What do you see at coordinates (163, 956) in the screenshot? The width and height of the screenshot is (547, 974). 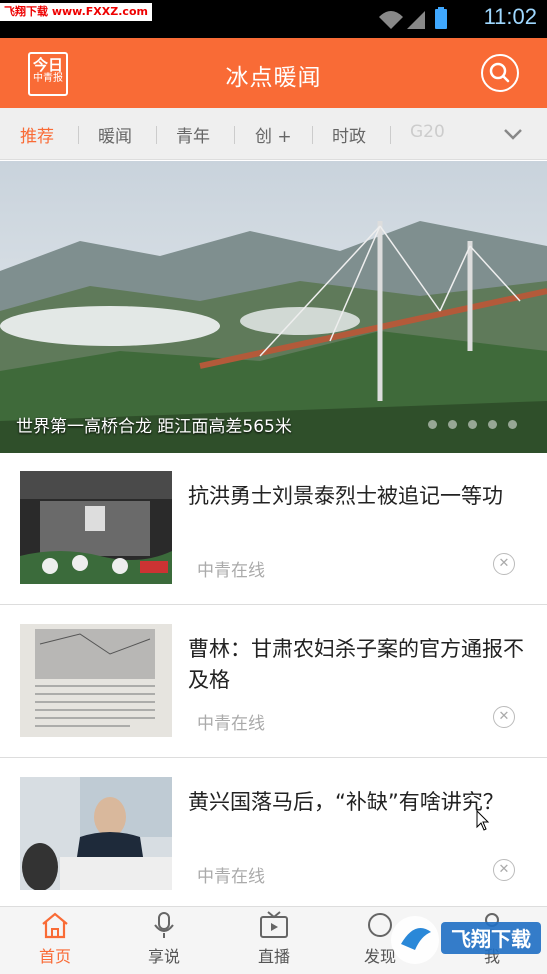 I see `nav-label: 享说` at bounding box center [163, 956].